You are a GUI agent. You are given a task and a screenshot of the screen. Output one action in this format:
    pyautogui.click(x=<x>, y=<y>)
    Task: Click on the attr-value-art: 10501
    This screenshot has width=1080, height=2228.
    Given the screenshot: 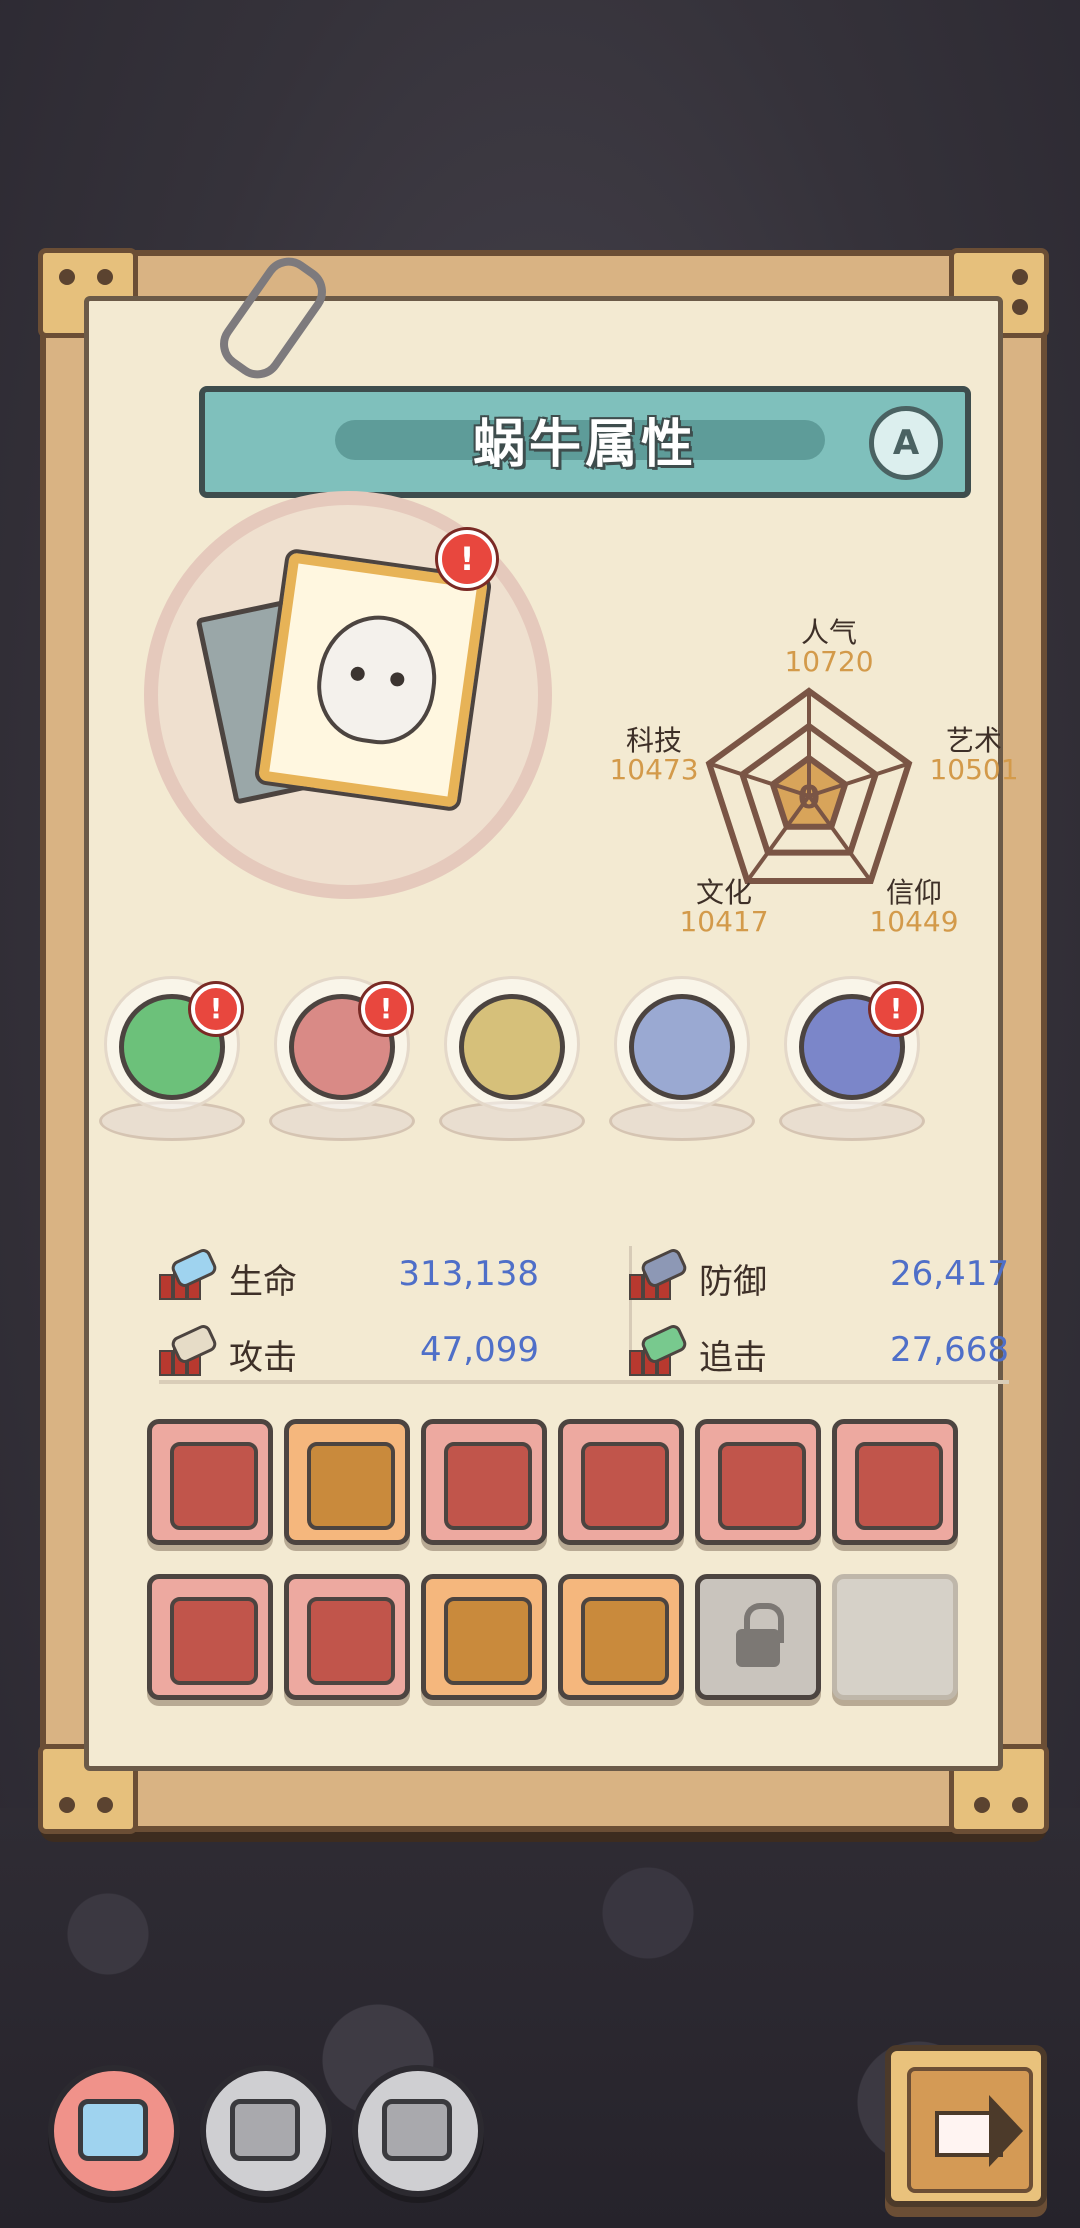 What is the action you would take?
    pyautogui.click(x=974, y=769)
    